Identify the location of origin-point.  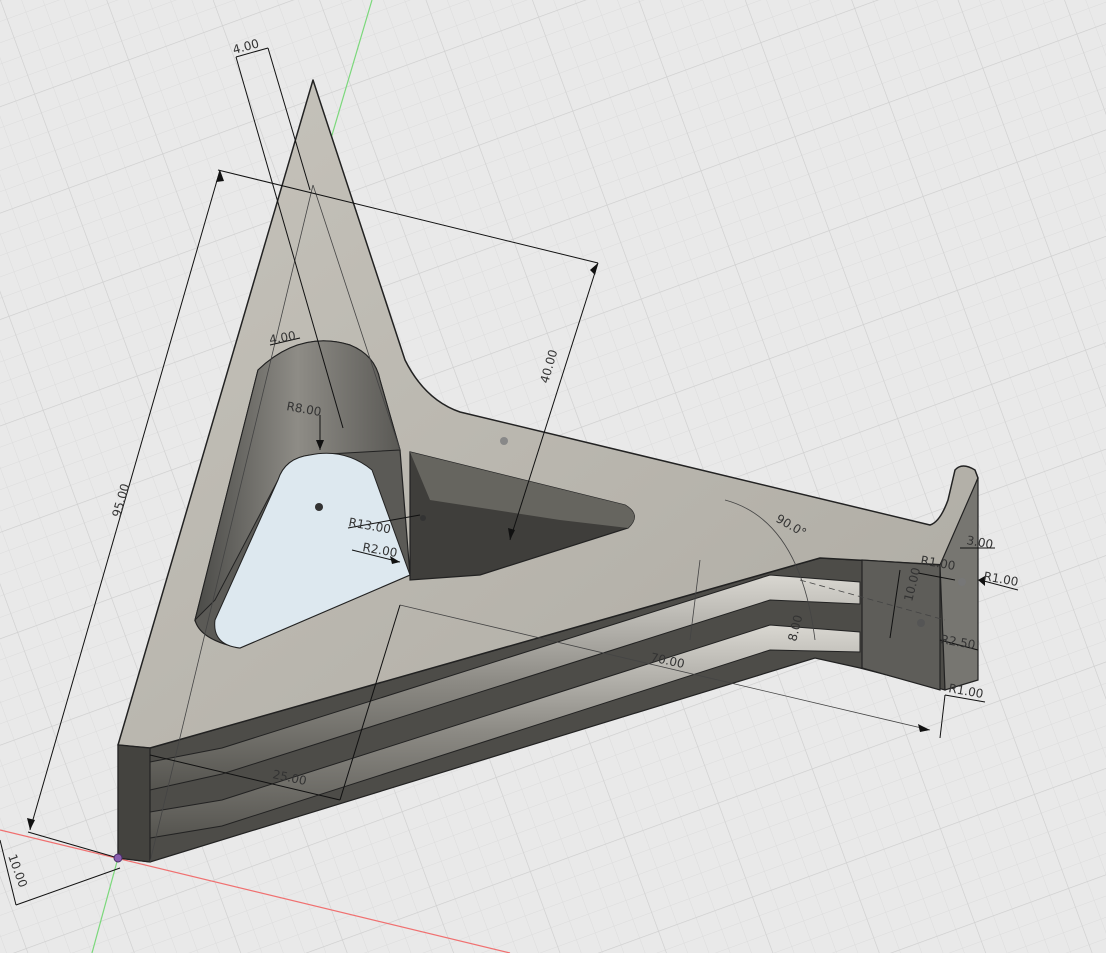
(118, 858).